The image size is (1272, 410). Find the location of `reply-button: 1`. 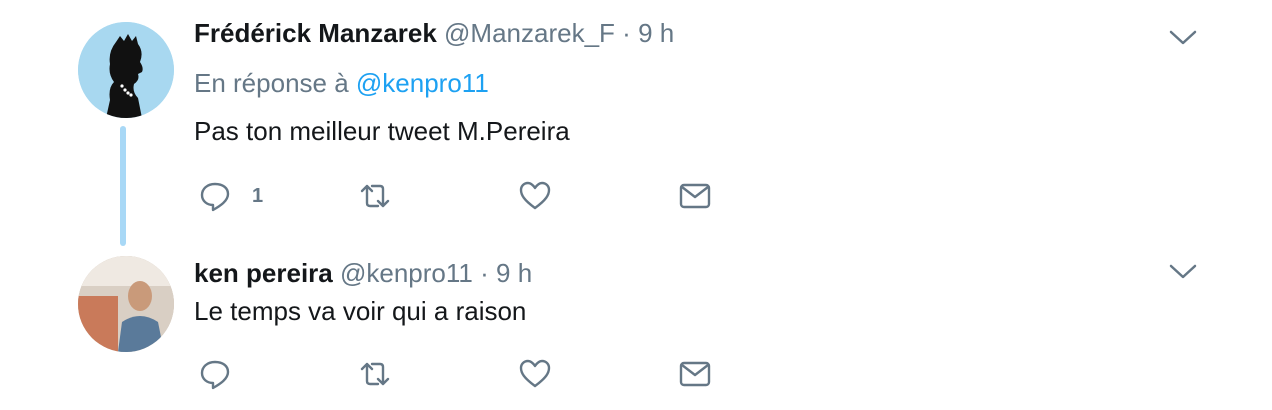

reply-button: 1 is located at coordinates (230, 196).